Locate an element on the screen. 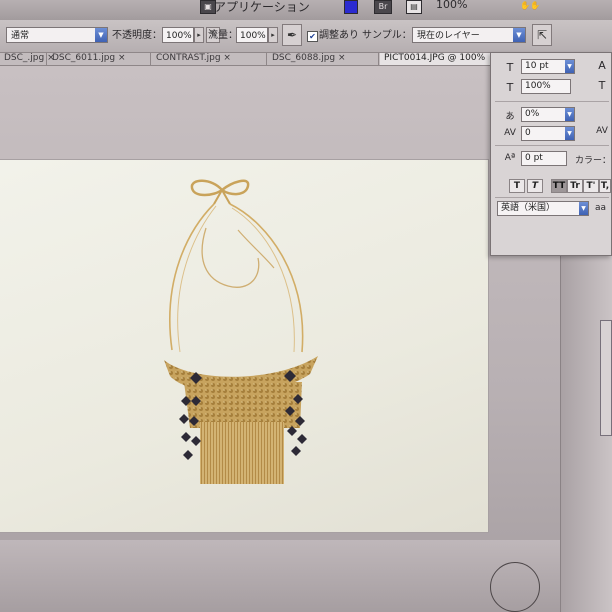 Image resolution: width=612 pixels, height=612 pixels. tsume-field: 0% ▼ is located at coordinates (548, 114).